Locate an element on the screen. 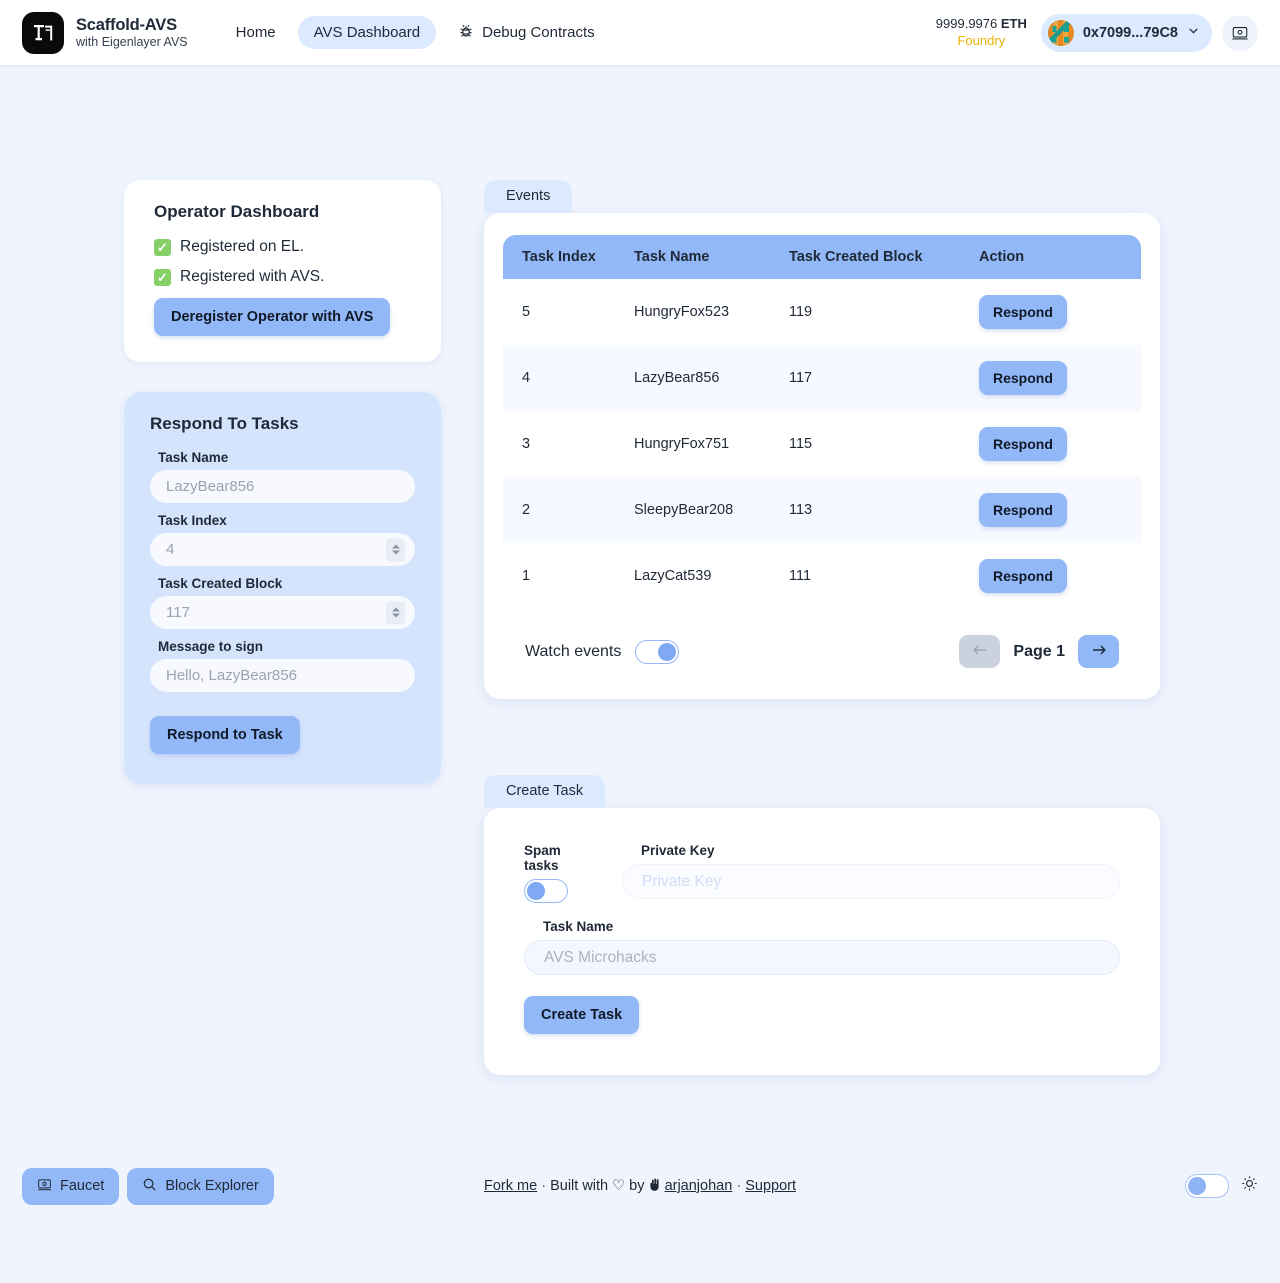  avatar is located at coordinates (1060, 32).